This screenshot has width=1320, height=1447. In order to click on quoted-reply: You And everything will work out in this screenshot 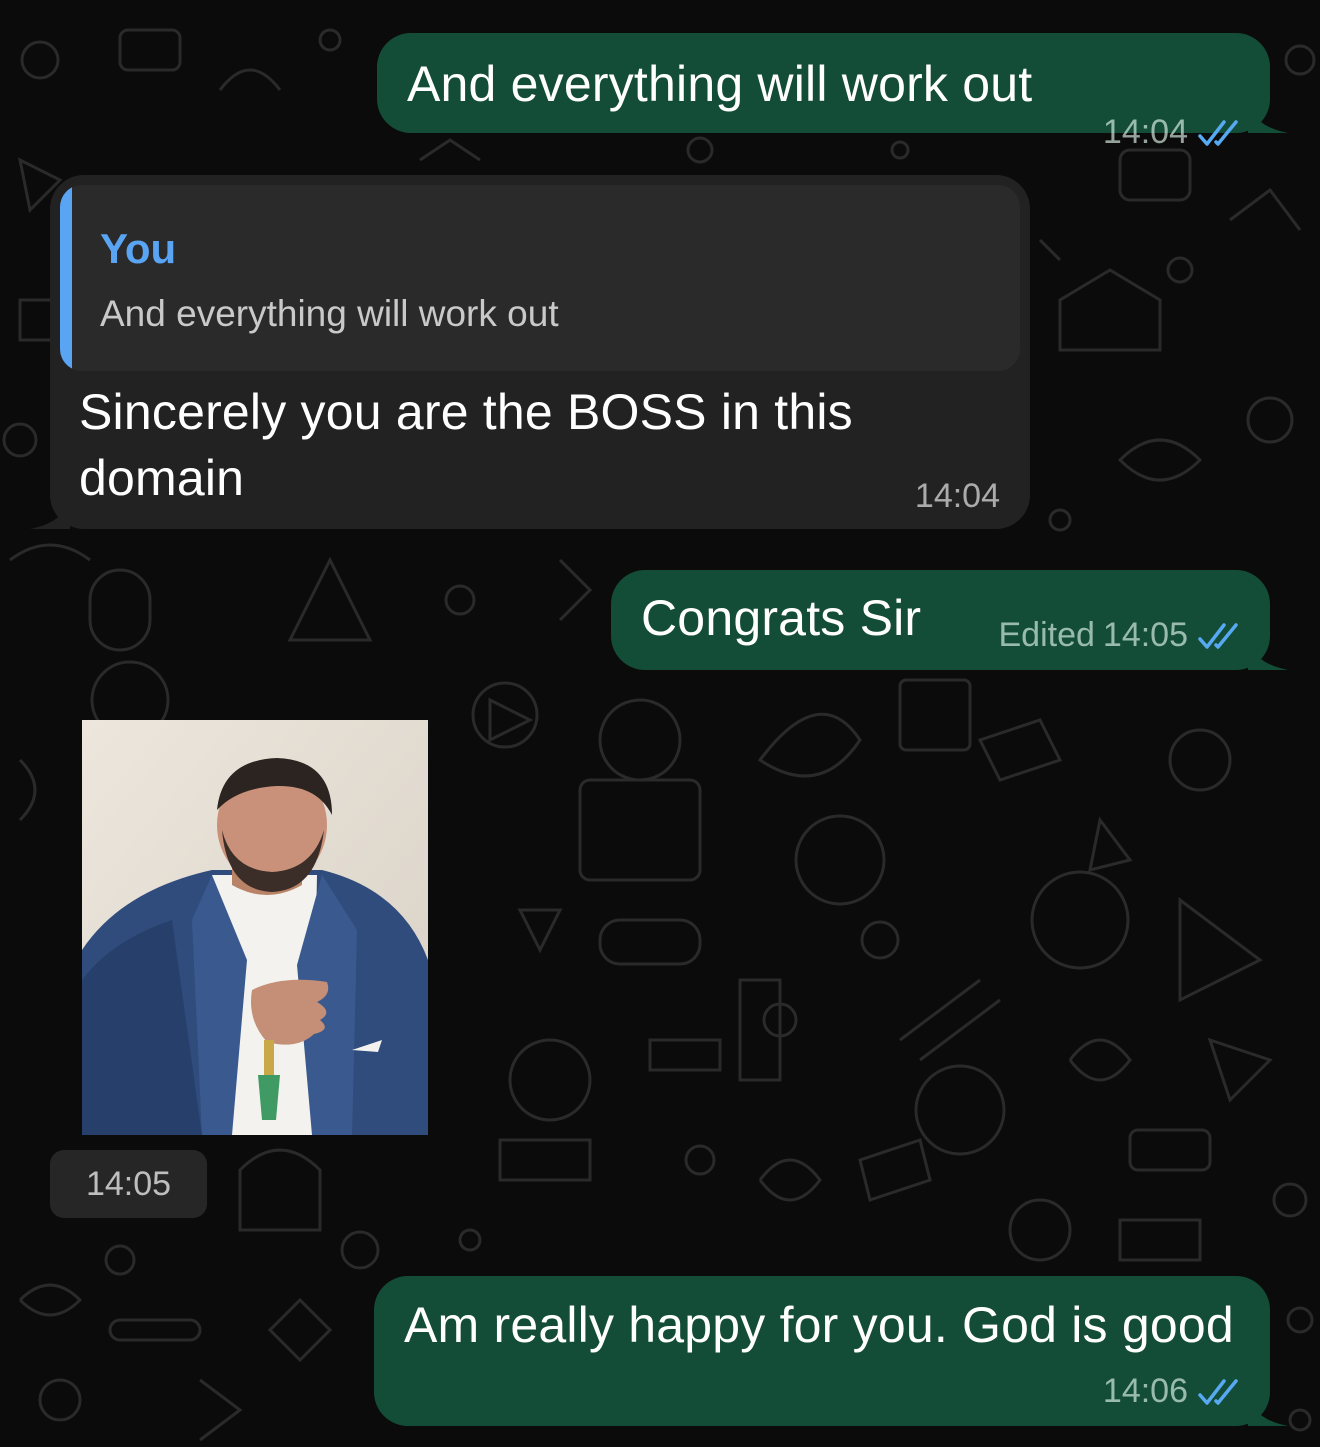, I will do `click(540, 278)`.